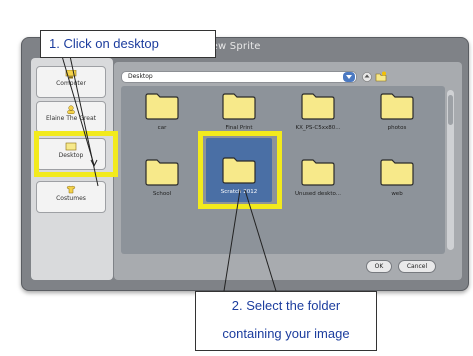 The image size is (473, 356). I want to click on step1-callout: 1. Click on desktop, so click(128, 44).